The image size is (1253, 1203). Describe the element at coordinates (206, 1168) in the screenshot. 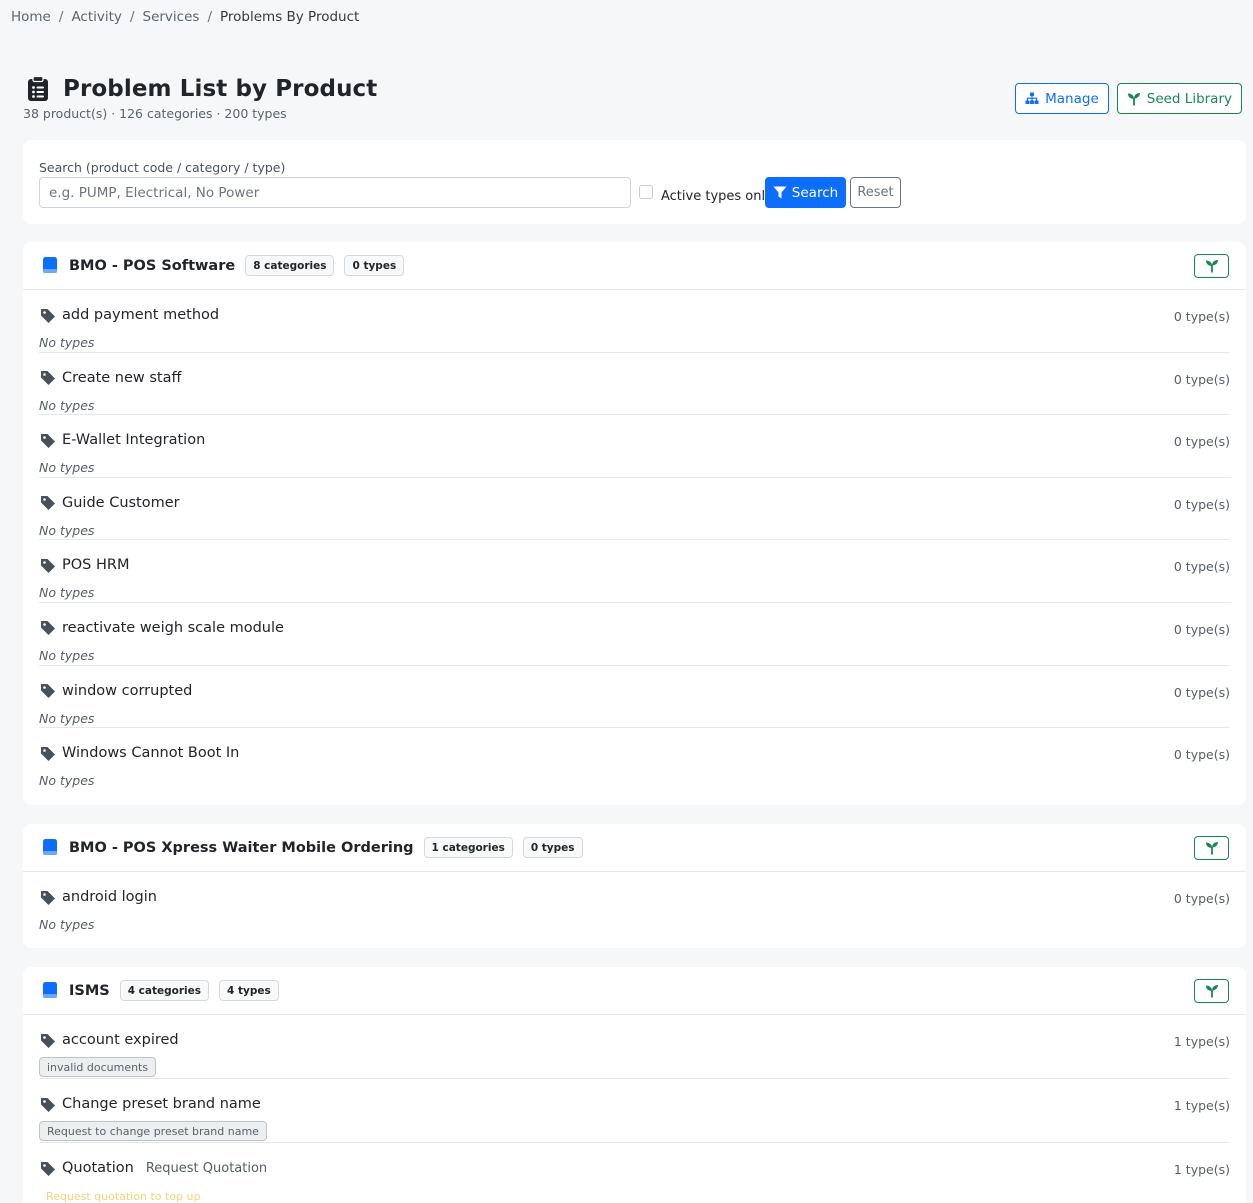

I see `category-description: Request Quotation` at that location.